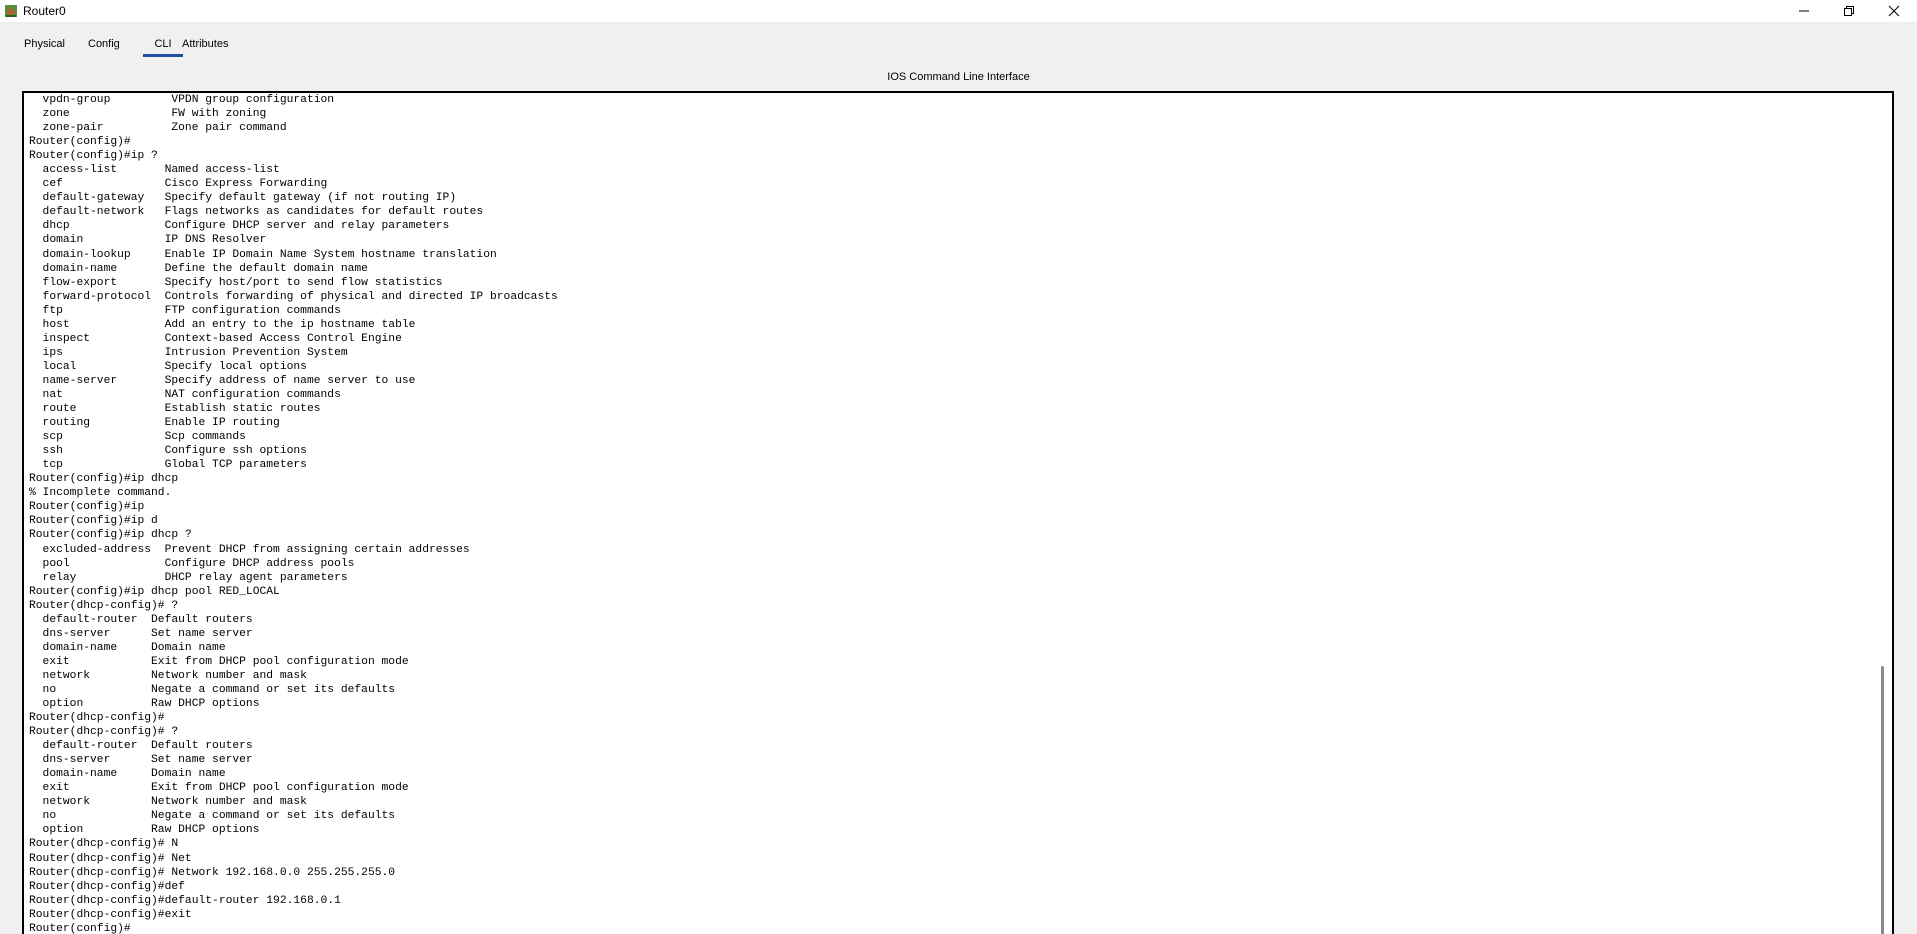 This screenshot has width=1917, height=934. What do you see at coordinates (1882, 513) in the screenshot?
I see `vertical-scrollbar` at bounding box center [1882, 513].